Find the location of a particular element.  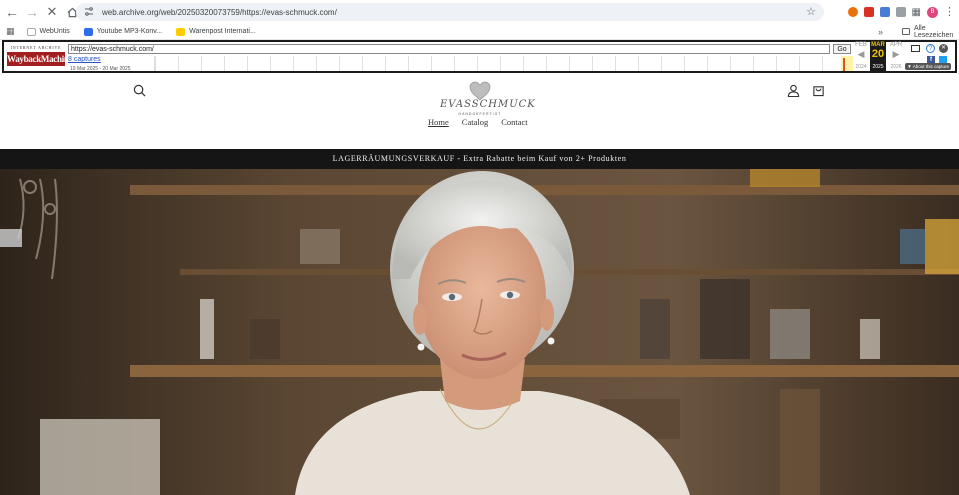

warenpost-icon is located at coordinates (181, 31).